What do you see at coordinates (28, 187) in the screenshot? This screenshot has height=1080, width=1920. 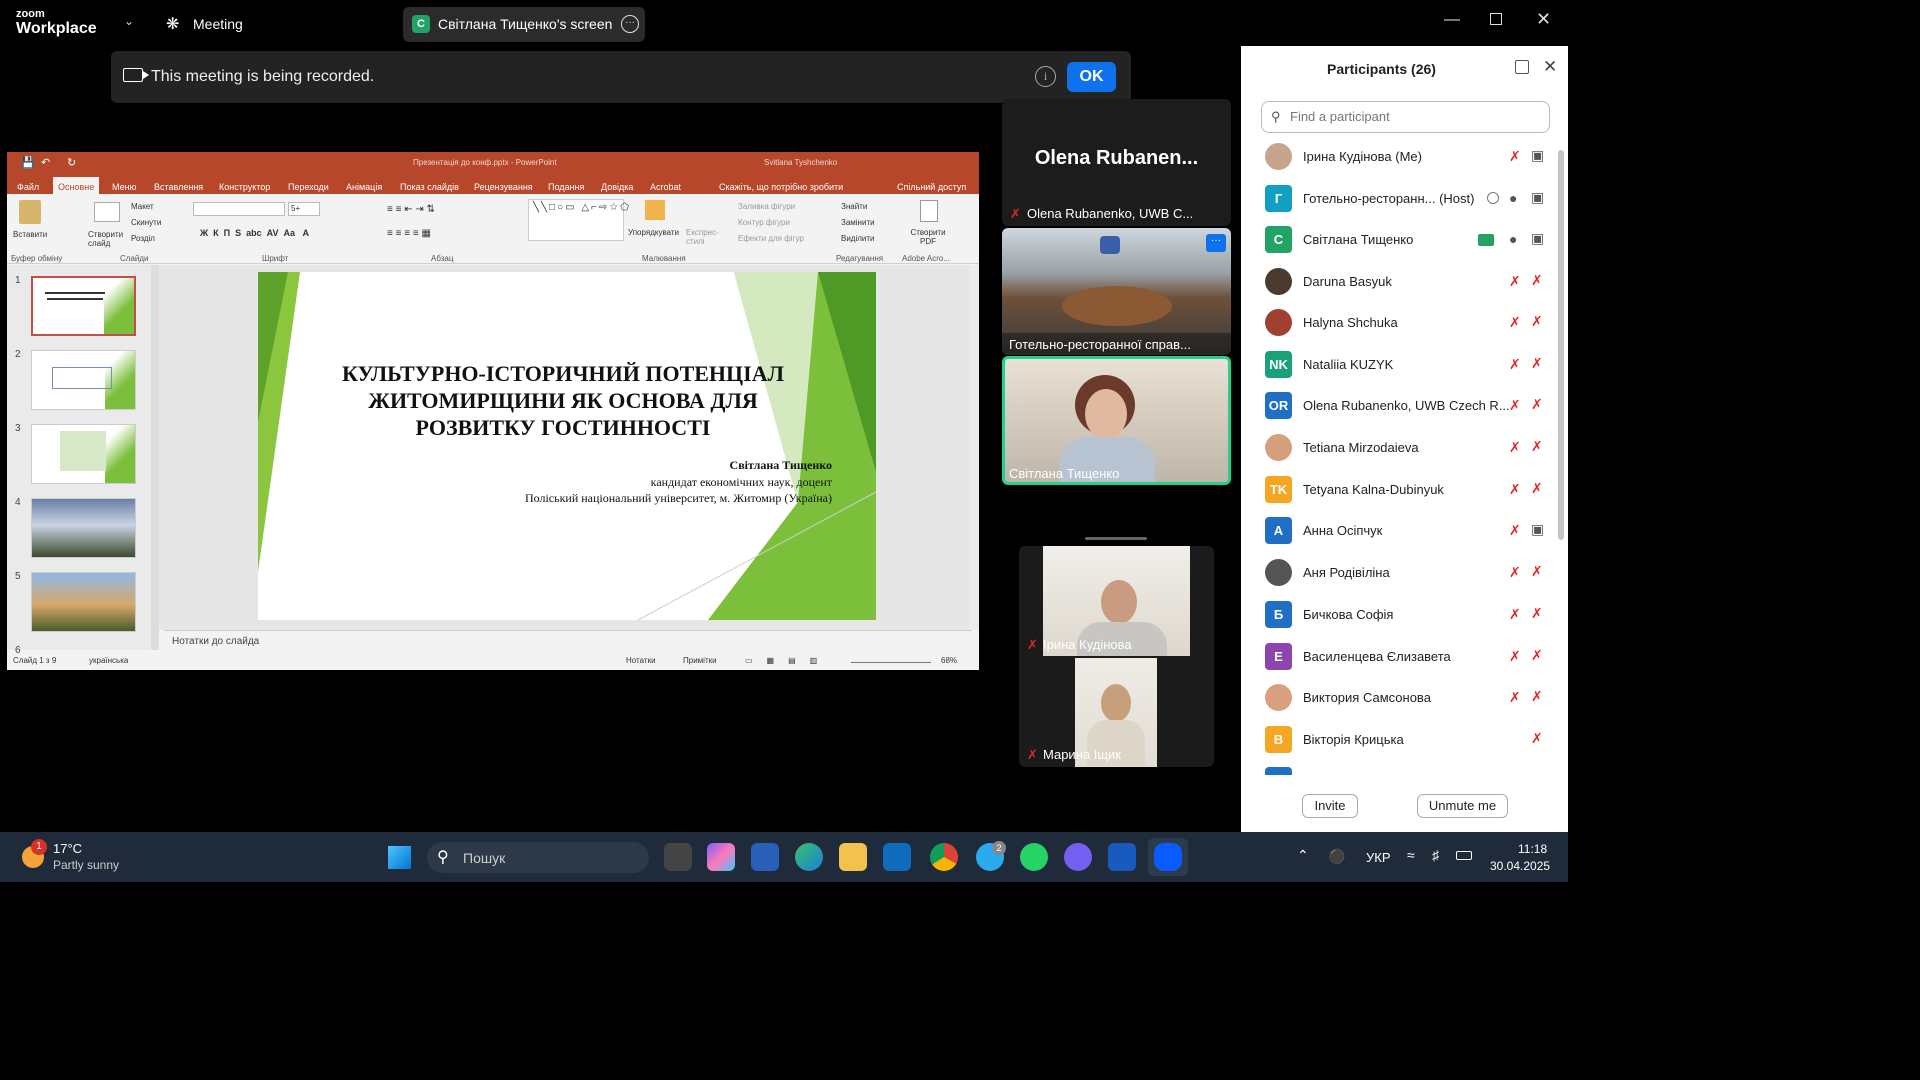 I see `tab-file: Файл` at bounding box center [28, 187].